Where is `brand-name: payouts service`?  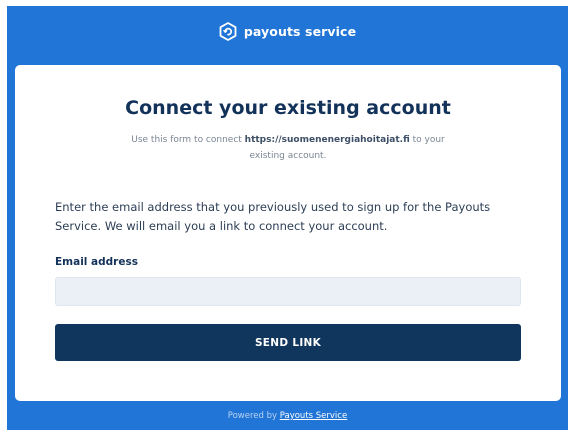 brand-name: payouts service is located at coordinates (300, 31).